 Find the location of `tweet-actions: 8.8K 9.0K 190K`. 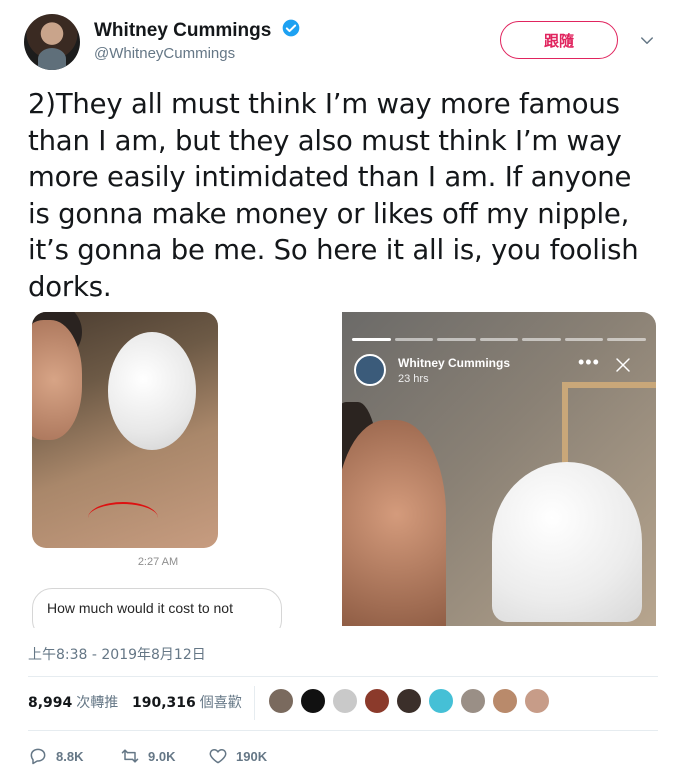

tweet-actions: 8.8K 9.0K 190K is located at coordinates (343, 756).